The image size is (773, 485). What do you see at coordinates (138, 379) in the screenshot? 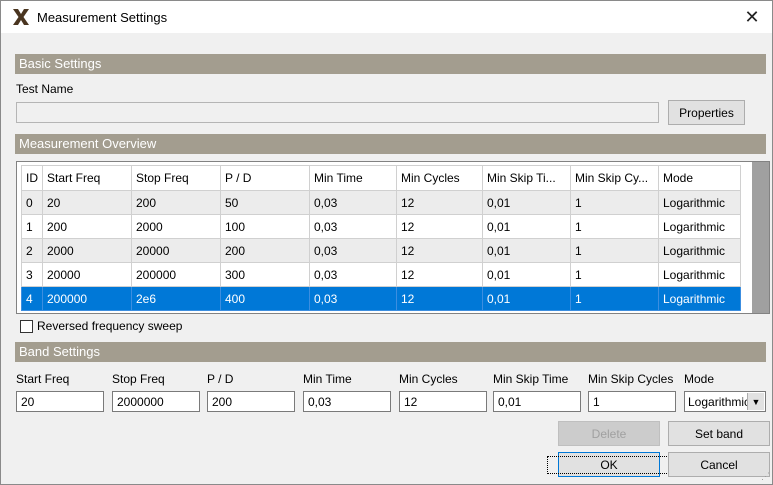
I see `stop-freq-label: Stop Freq` at bounding box center [138, 379].